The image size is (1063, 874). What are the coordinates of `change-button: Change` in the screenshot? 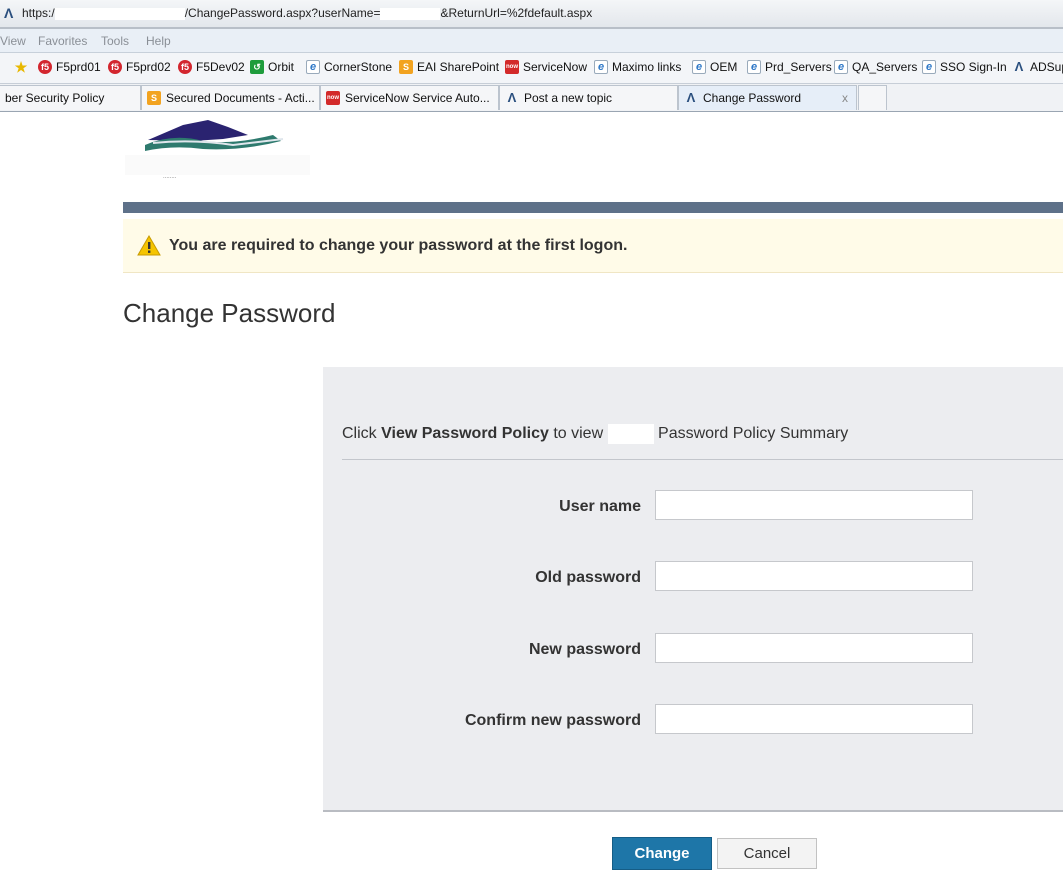 It's located at (662, 853).